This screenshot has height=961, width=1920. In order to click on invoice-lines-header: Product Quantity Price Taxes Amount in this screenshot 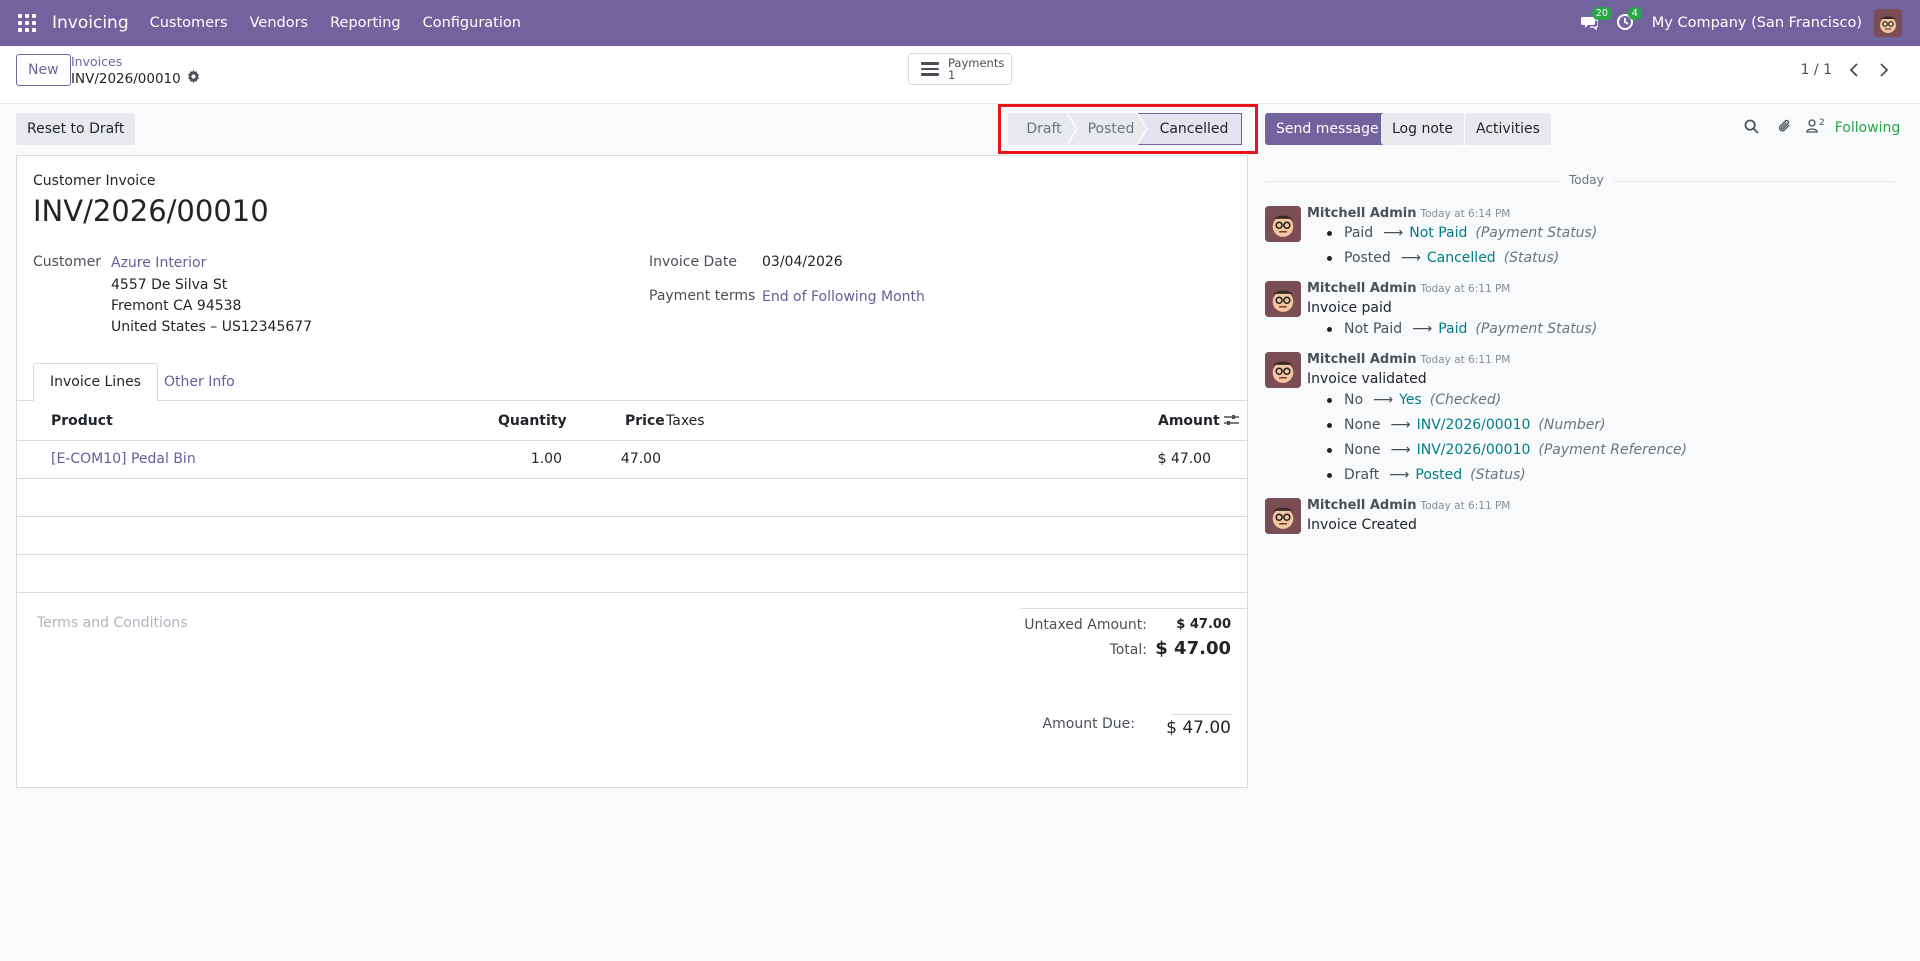, I will do `click(632, 421)`.